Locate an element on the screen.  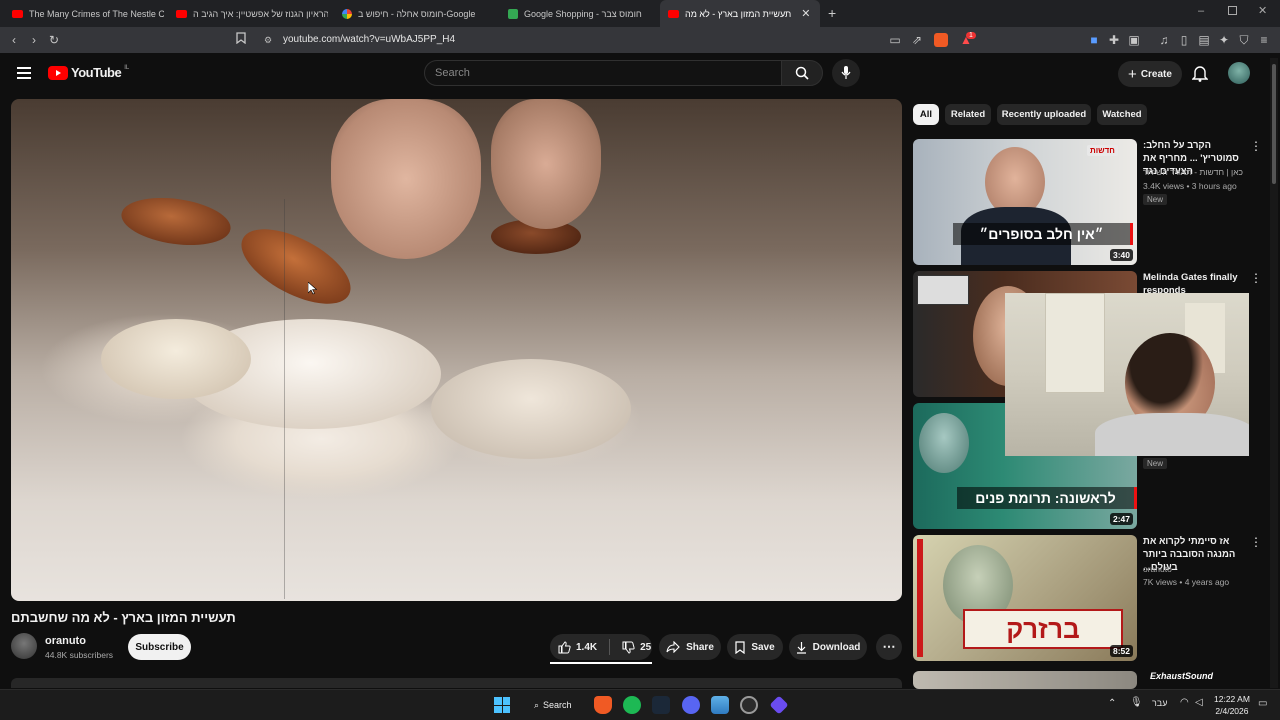
browser-tab: חומוס אחלה - חיפוש ב-Google is located at coordinates (414, 13).